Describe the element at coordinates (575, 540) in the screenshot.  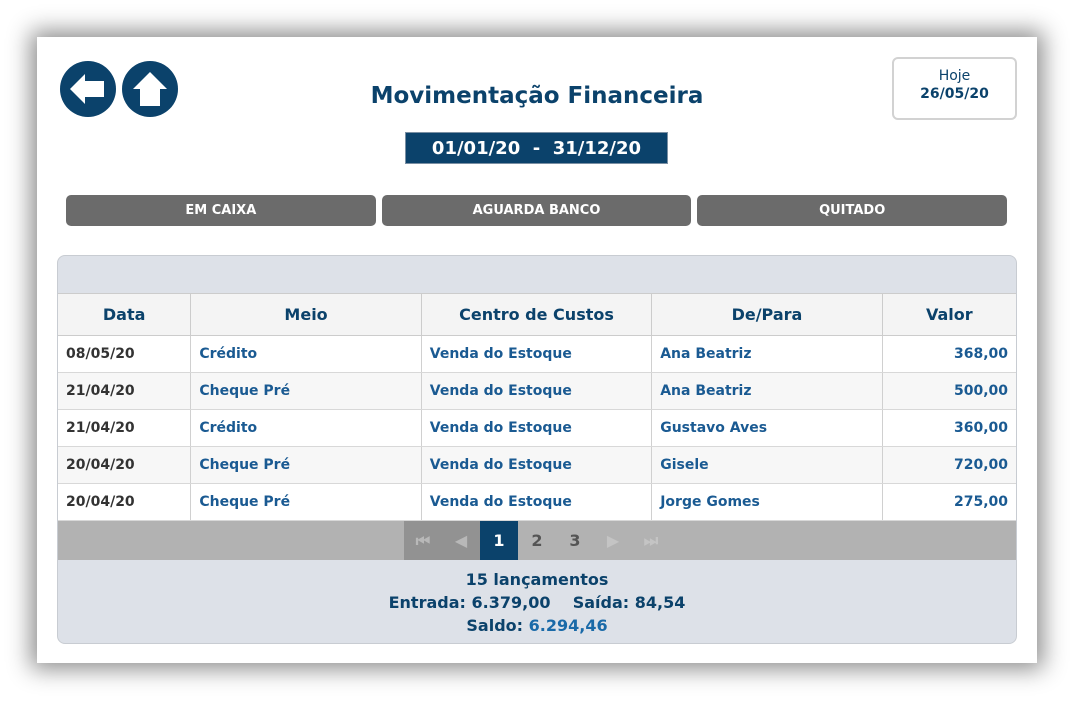
I see `page-3-button: 3` at that location.